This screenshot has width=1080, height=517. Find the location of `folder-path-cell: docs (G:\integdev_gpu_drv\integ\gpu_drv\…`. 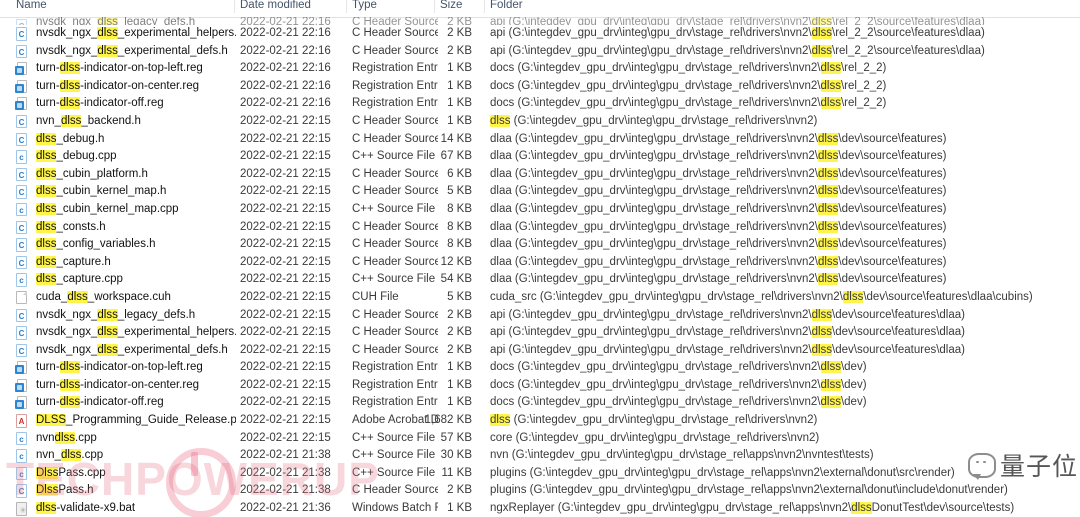

folder-path-cell: docs (G:\integdev_gpu_drv\integ\gpu_drv\… is located at coordinates (688, 85).